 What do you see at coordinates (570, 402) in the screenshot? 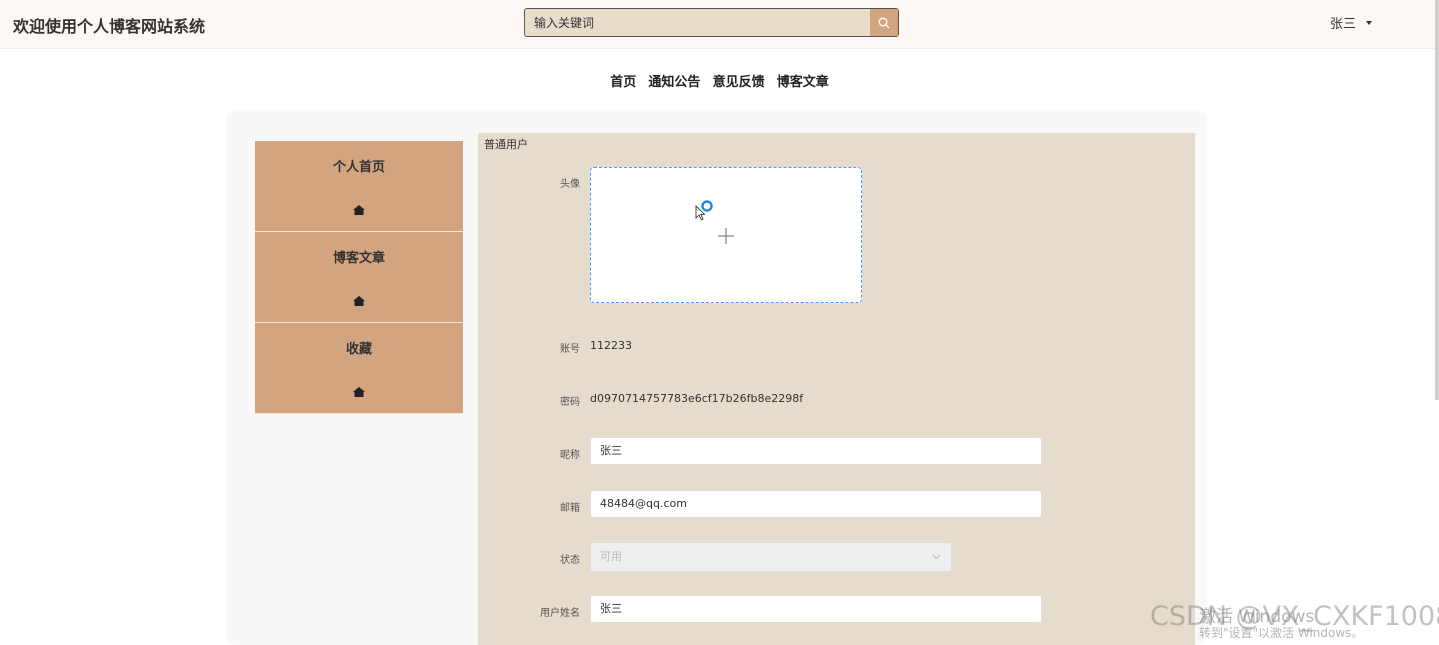
I see `password-label: 密码` at bounding box center [570, 402].